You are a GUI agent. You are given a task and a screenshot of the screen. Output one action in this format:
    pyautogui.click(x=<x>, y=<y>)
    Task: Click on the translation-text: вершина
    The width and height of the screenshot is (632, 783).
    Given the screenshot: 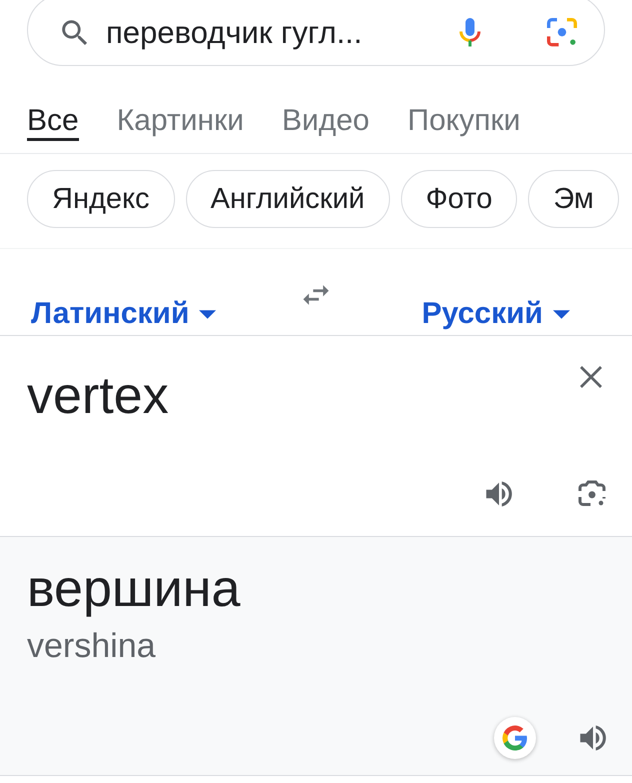 What is the action you would take?
    pyautogui.click(x=133, y=589)
    